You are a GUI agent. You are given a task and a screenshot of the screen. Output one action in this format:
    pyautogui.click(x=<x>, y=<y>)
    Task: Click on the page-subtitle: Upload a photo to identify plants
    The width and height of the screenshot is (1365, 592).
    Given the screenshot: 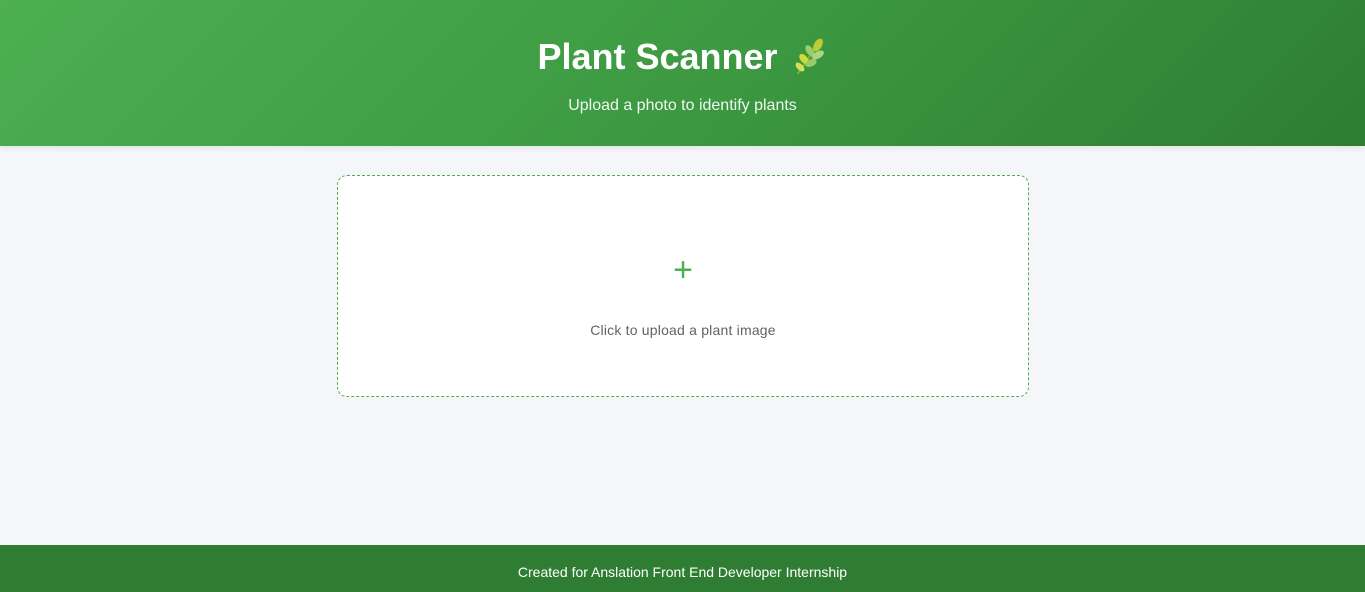 What is the action you would take?
    pyautogui.click(x=682, y=105)
    